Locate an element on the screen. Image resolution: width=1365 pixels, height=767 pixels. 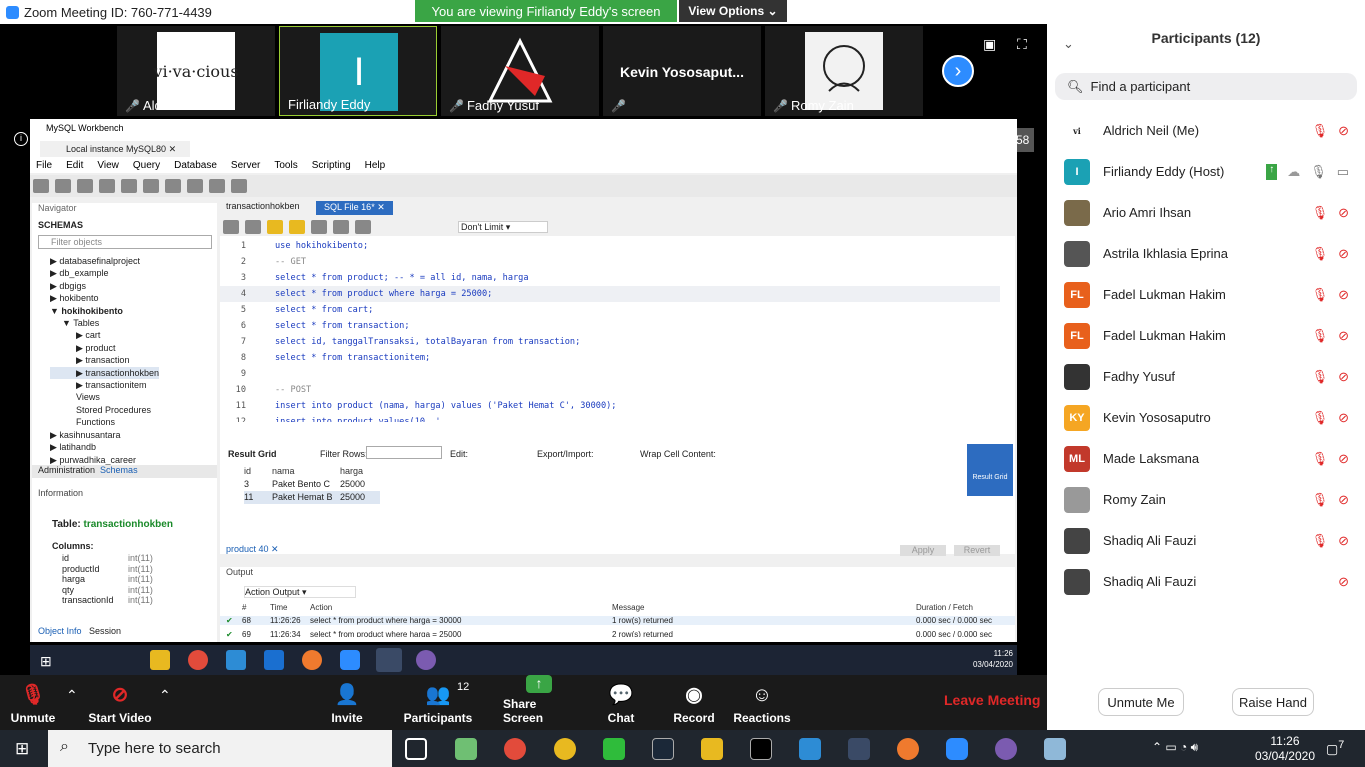
administration-tab: Administration is located at coordinates (66, 470).